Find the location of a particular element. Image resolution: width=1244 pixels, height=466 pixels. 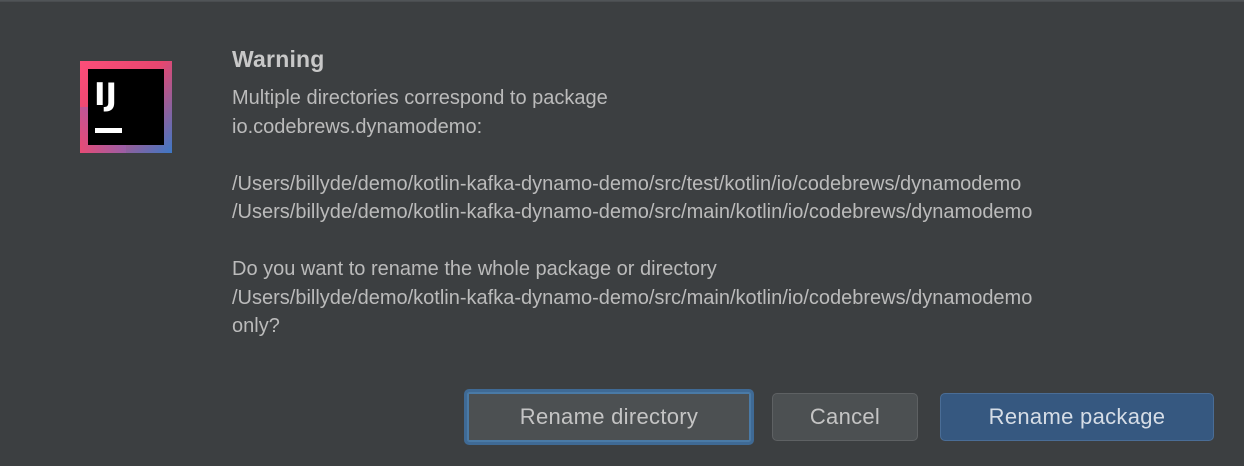

question-suffix: only? is located at coordinates (256, 326).